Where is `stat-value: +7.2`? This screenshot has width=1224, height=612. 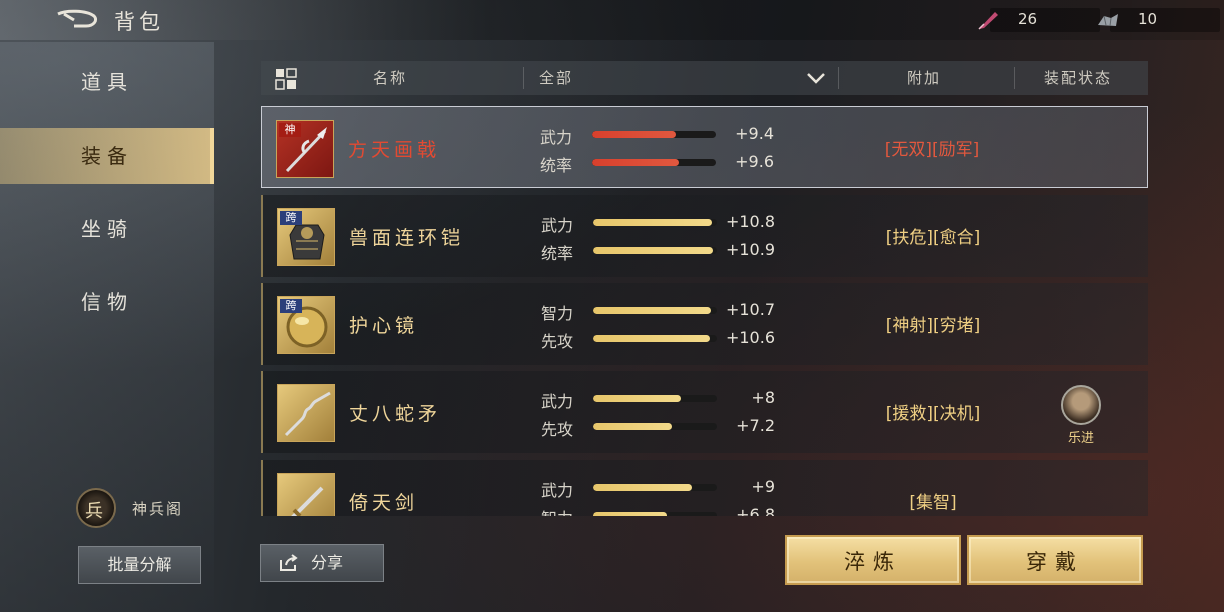 stat-value: +7.2 is located at coordinates (755, 425).